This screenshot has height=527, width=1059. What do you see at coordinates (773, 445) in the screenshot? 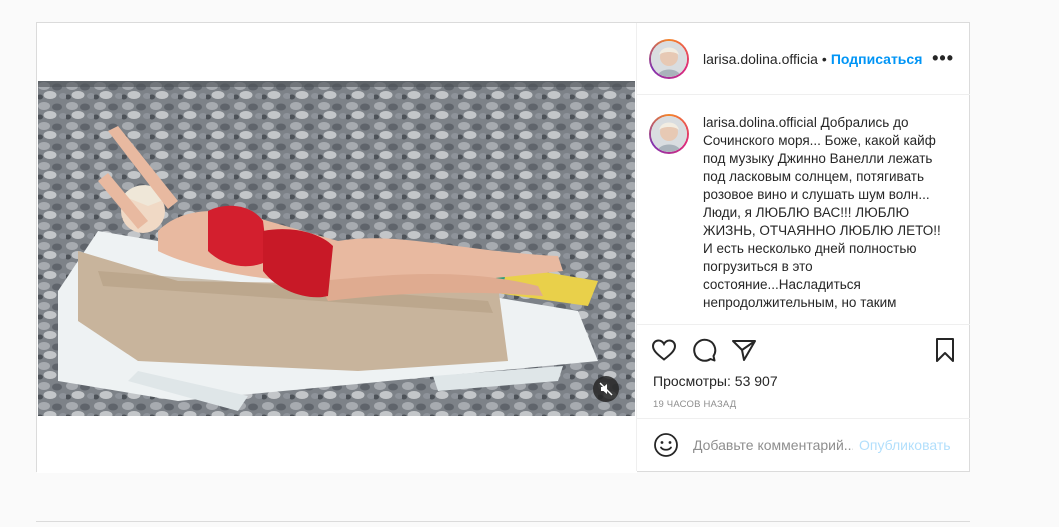
I see `comment-input` at bounding box center [773, 445].